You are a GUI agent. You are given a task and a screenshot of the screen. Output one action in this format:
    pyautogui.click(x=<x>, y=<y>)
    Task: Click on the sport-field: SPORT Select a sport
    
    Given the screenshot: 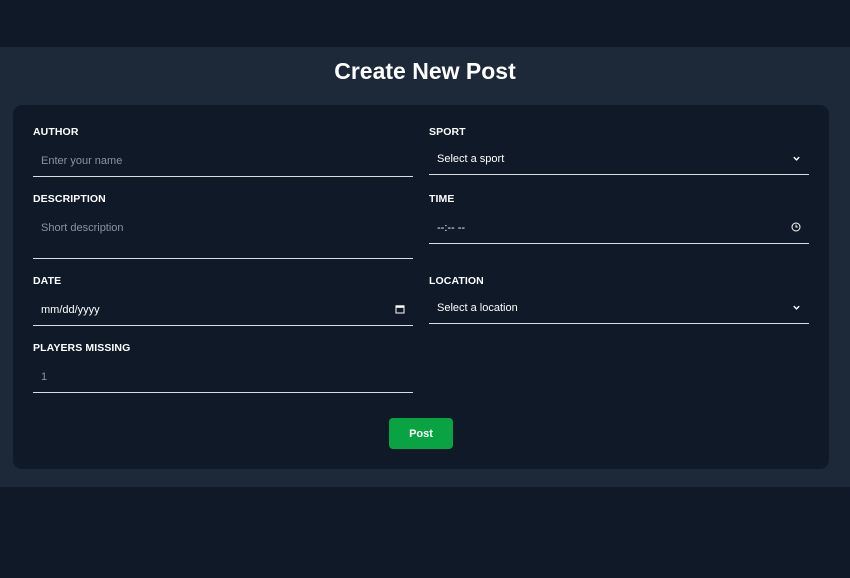 What is the action you would take?
    pyautogui.click(x=619, y=151)
    